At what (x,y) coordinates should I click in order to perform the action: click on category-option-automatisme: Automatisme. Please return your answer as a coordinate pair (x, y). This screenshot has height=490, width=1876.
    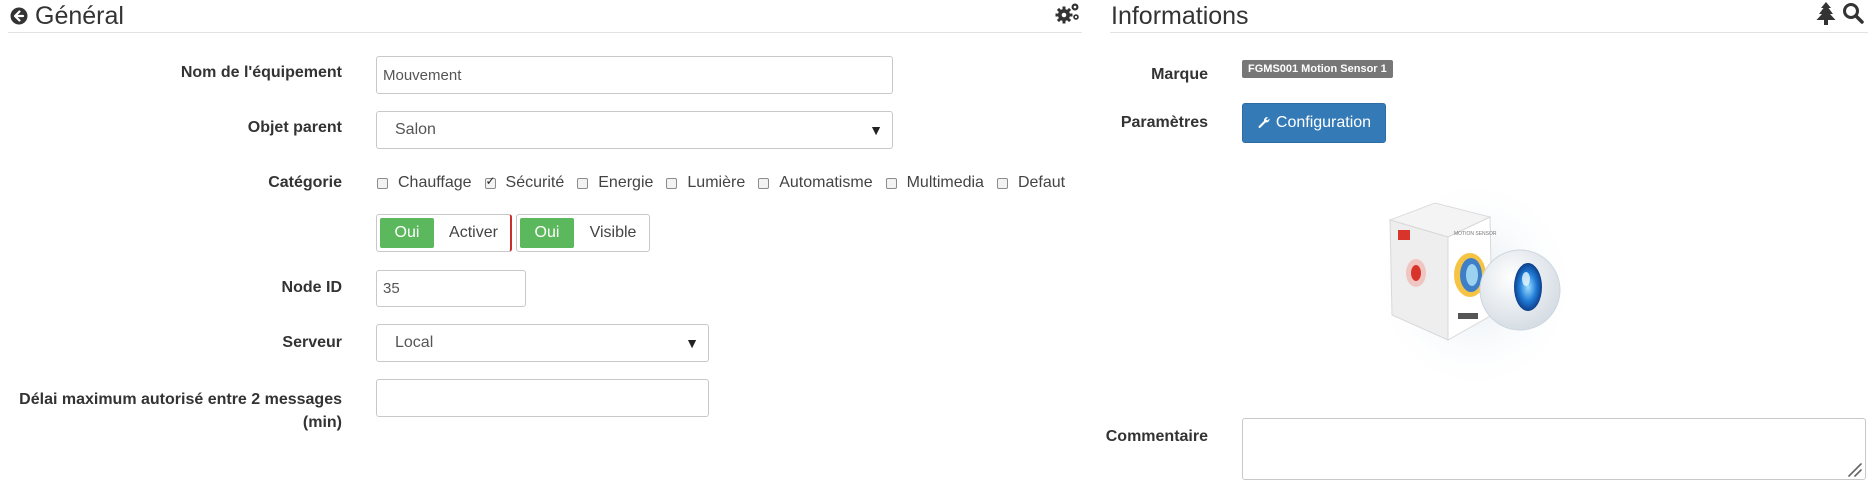
    Looking at the image, I should click on (815, 183).